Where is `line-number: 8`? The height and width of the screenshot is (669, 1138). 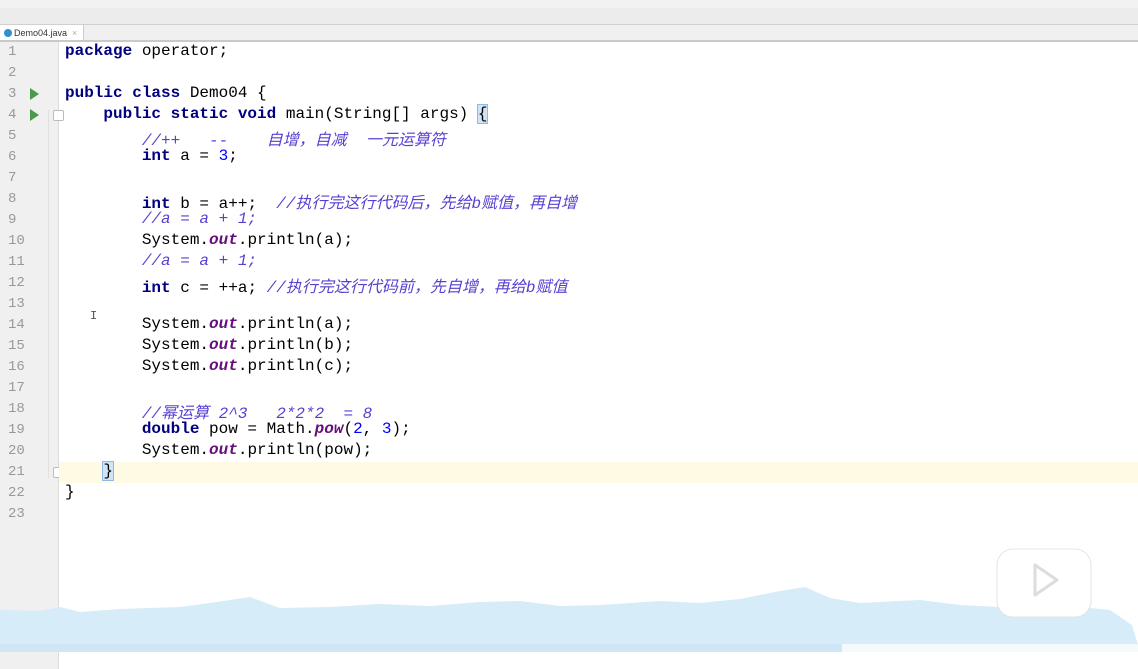
line-number: 8 is located at coordinates (12, 199).